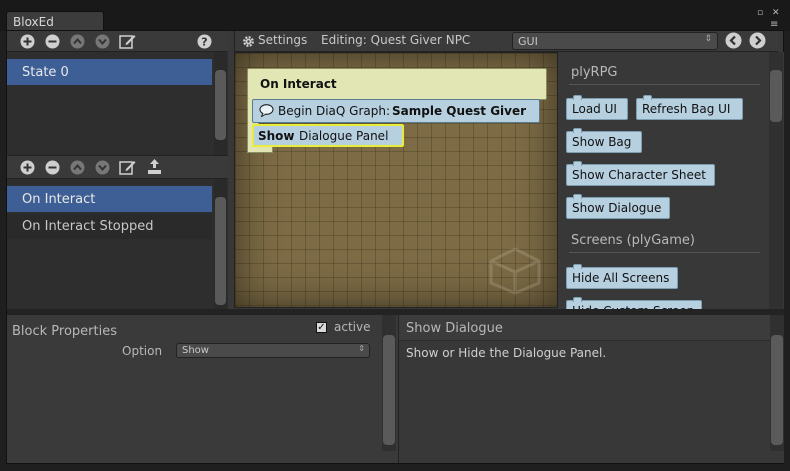 The width and height of the screenshot is (790, 471). What do you see at coordinates (506, 353) in the screenshot?
I see `help-description: Show or Hide the Dialogue Panel.` at bounding box center [506, 353].